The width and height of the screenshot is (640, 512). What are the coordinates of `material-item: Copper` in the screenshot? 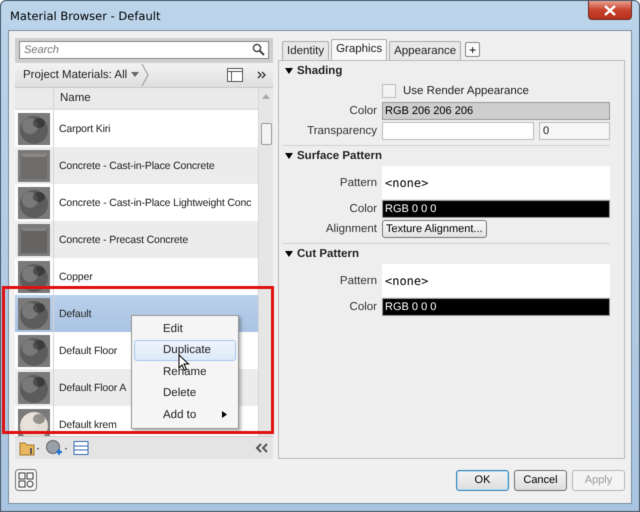 It's located at (73, 276).